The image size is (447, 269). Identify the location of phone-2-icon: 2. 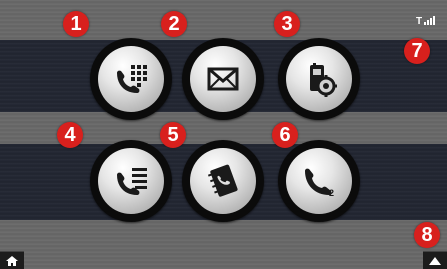
(319, 183).